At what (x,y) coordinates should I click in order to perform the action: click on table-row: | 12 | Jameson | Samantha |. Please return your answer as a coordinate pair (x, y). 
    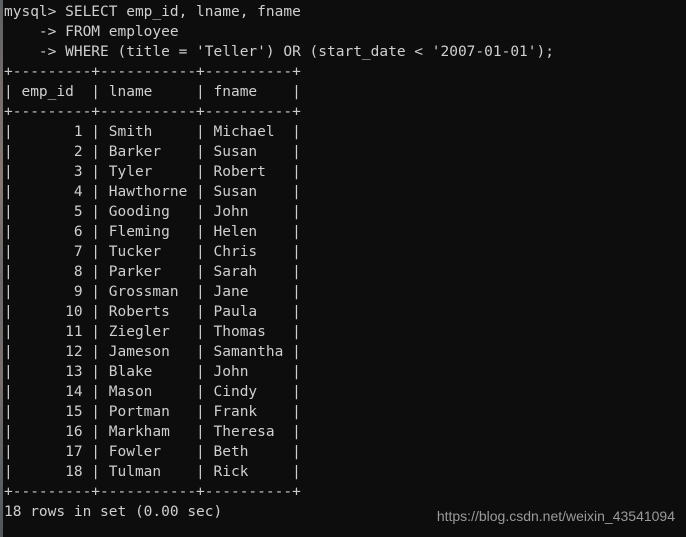
    Looking at the image, I should click on (152, 352).